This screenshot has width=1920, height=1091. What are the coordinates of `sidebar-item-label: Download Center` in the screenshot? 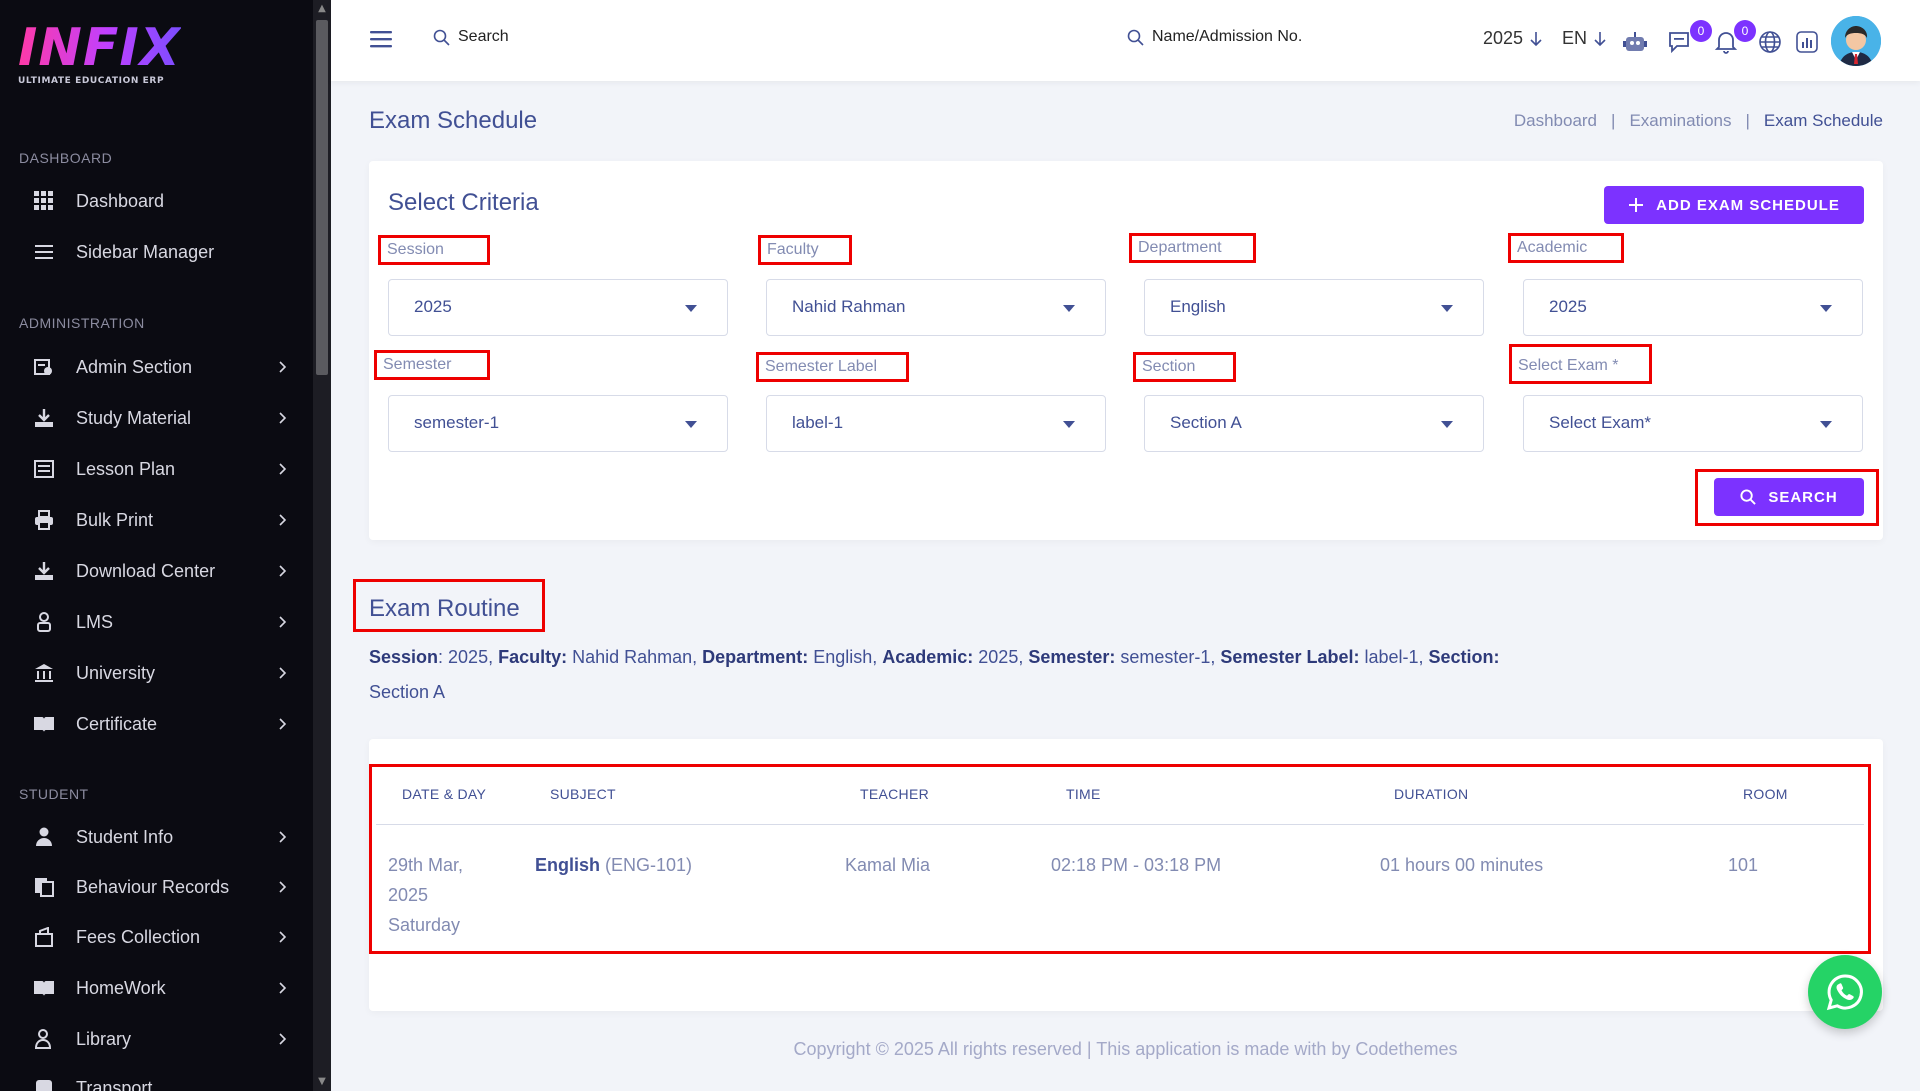 It's located at (146, 570).